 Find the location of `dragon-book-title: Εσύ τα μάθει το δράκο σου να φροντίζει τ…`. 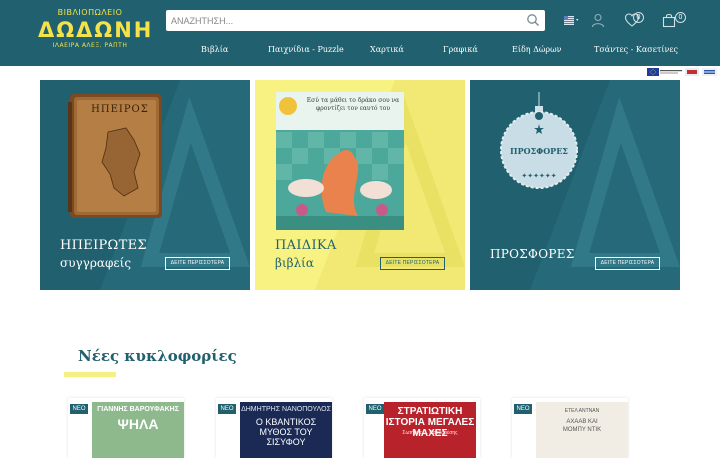

dragon-book-title: Εσύ τα μάθει το δράκο σου να φροντίζει τ… is located at coordinates (353, 104).